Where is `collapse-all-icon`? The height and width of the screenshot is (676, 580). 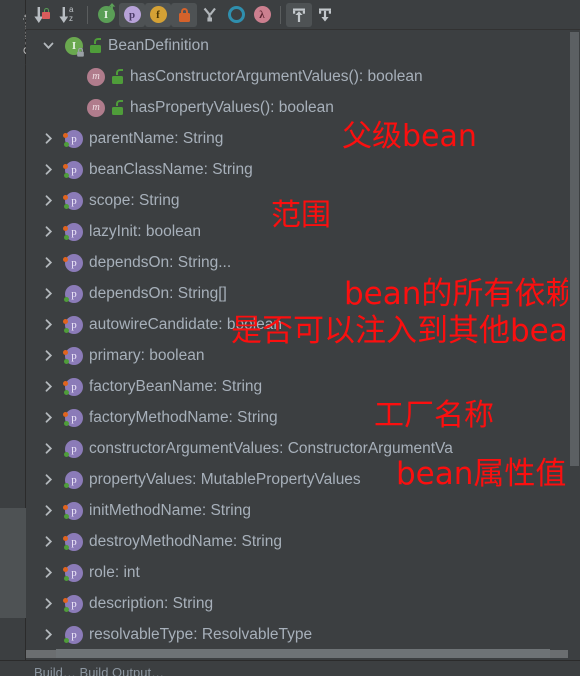 collapse-all-icon is located at coordinates (325, 15).